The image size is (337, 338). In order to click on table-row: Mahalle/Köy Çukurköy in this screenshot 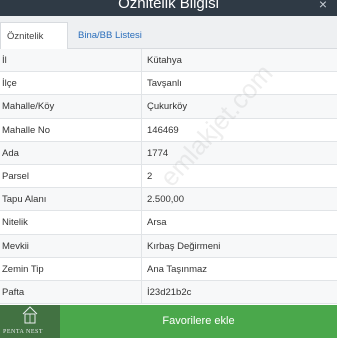, I will do `click(168, 107)`.